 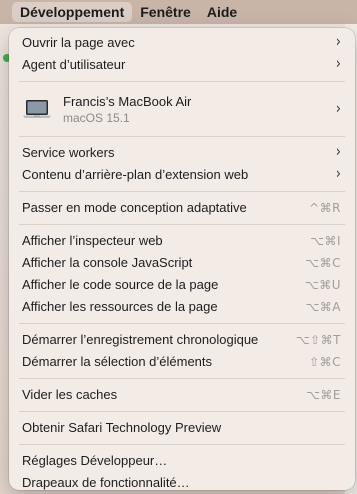 What do you see at coordinates (68, 152) in the screenshot?
I see `menu-item-label: Service workers` at bounding box center [68, 152].